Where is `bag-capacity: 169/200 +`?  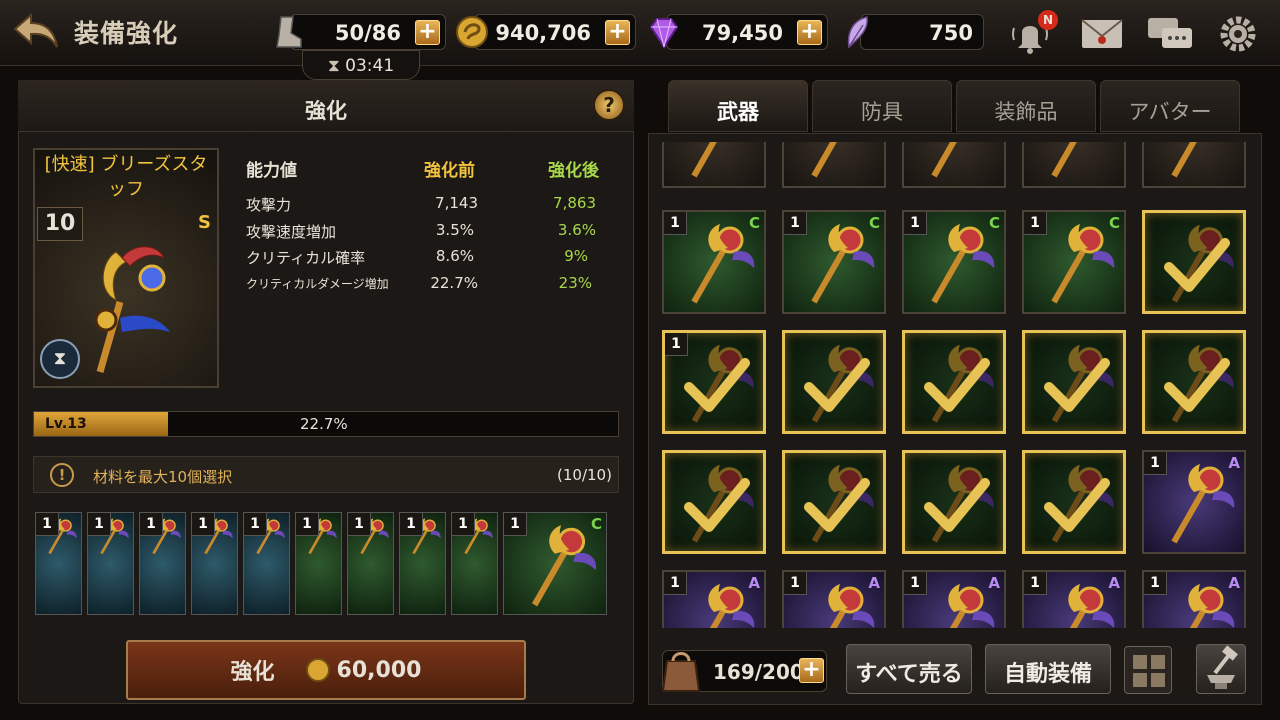
bag-capacity: 169/200 + is located at coordinates (744, 671).